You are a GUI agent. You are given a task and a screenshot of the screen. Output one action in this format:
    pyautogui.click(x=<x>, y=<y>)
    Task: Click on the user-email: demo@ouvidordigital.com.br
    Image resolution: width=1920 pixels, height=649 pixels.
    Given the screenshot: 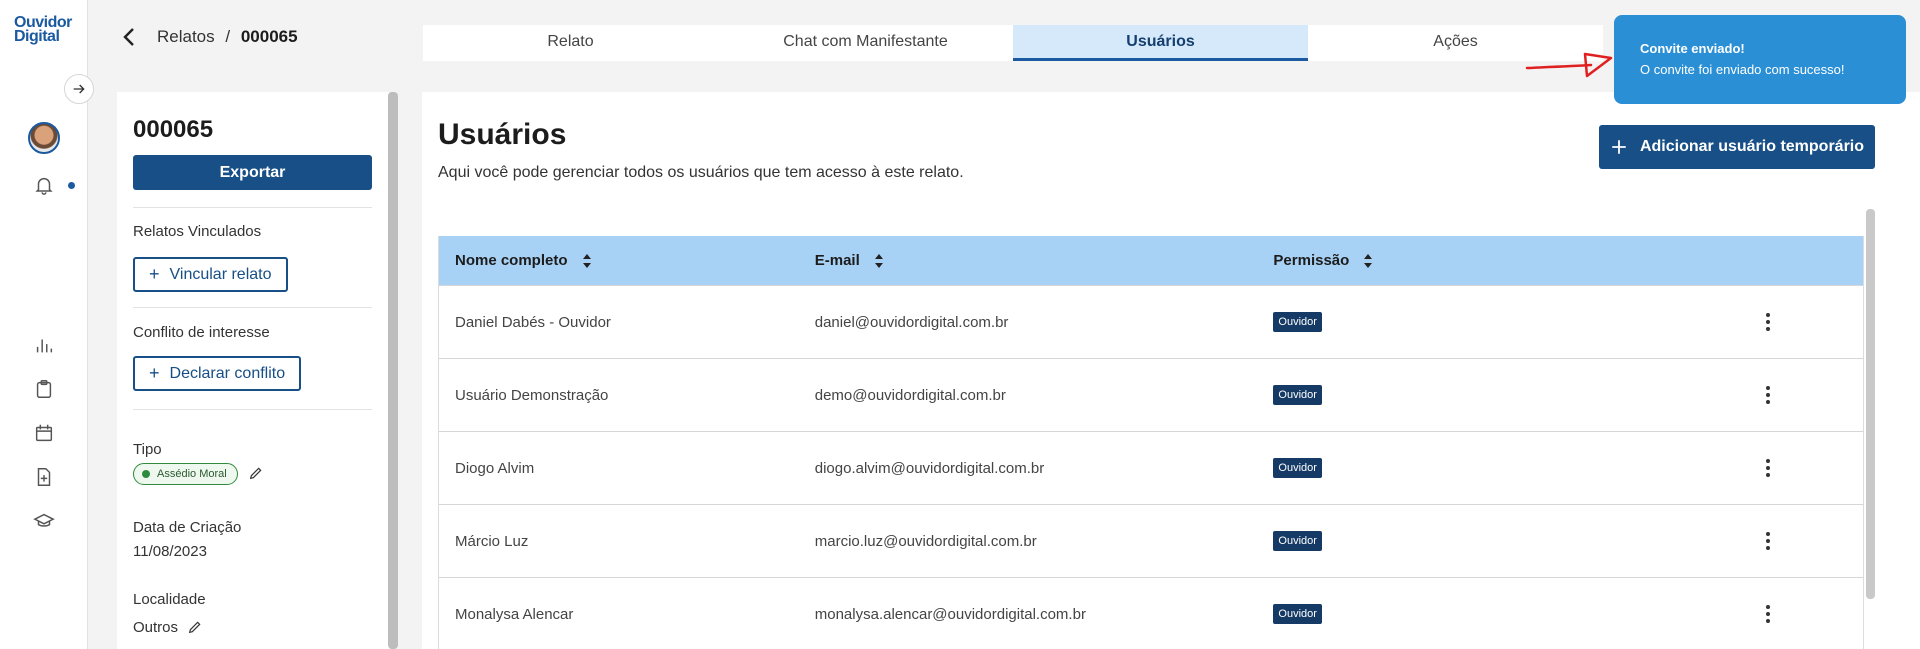 What is the action you would take?
    pyautogui.click(x=910, y=395)
    